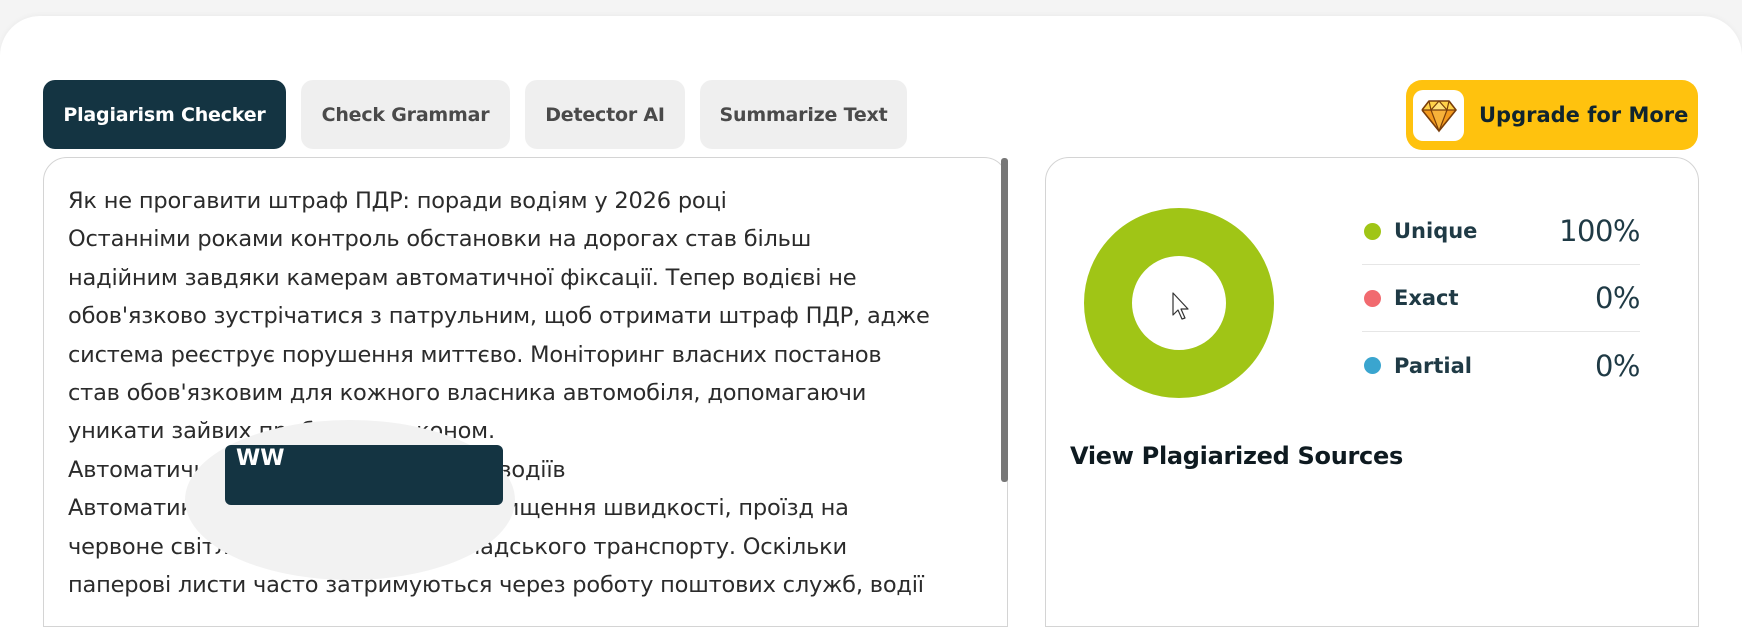 The width and height of the screenshot is (1742, 636). I want to click on partial-color-dot, so click(1372, 365).